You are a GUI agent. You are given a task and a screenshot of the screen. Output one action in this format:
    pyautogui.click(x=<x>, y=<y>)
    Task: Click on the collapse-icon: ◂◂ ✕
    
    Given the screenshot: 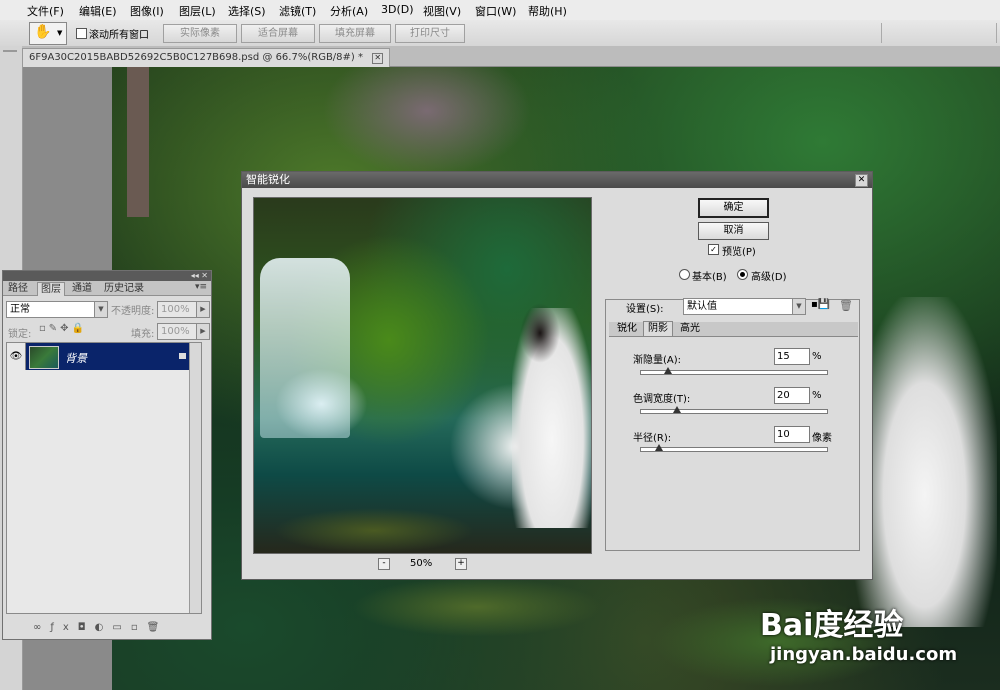 What is the action you would take?
    pyautogui.click(x=199, y=276)
    